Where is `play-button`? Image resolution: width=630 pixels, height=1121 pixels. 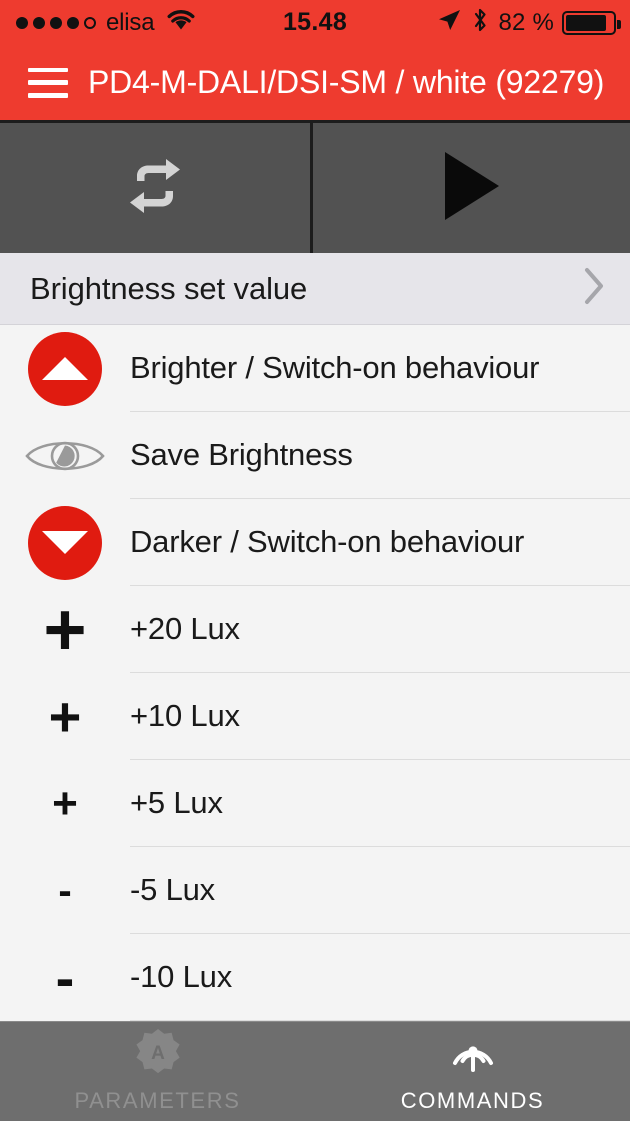
play-button is located at coordinates (471, 188).